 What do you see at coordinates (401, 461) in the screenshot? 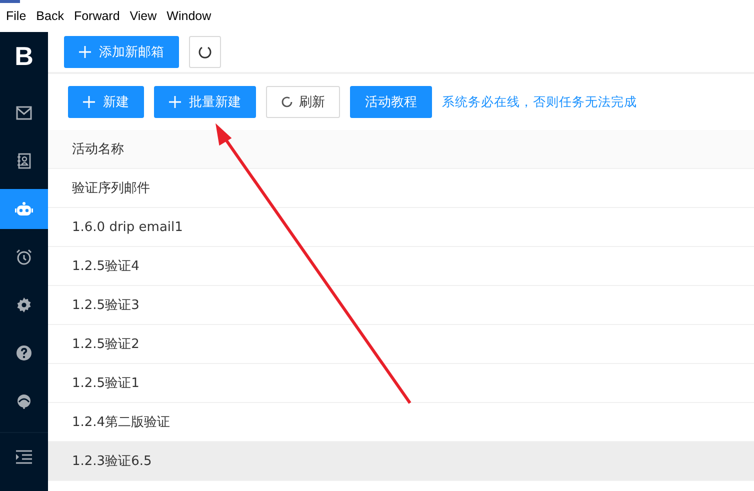
I see `table-row: 1.2.3验证6.5` at bounding box center [401, 461].